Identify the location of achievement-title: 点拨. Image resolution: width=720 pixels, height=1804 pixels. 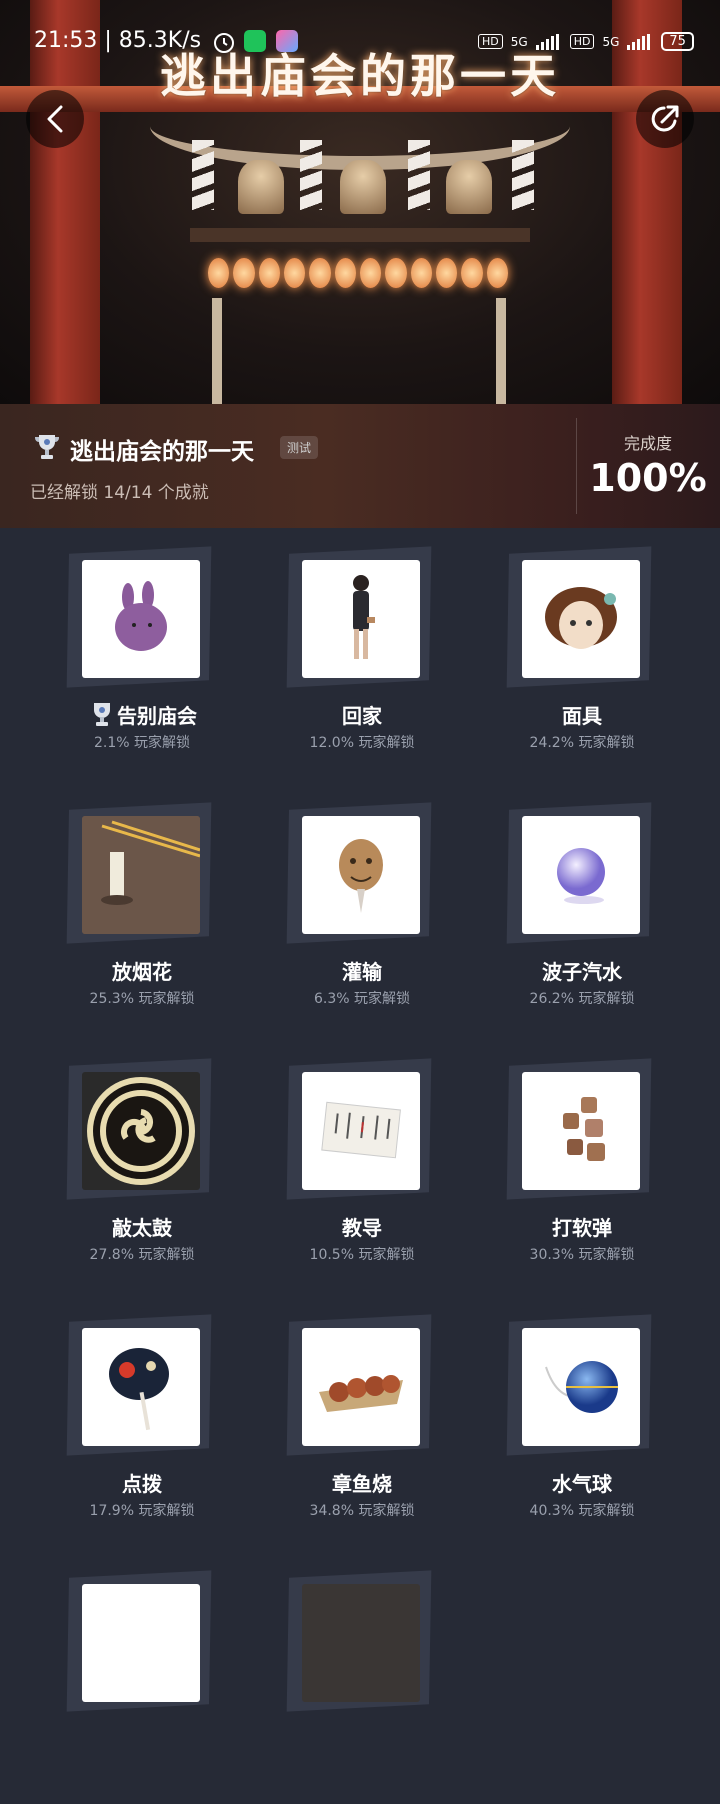
(142, 1484).